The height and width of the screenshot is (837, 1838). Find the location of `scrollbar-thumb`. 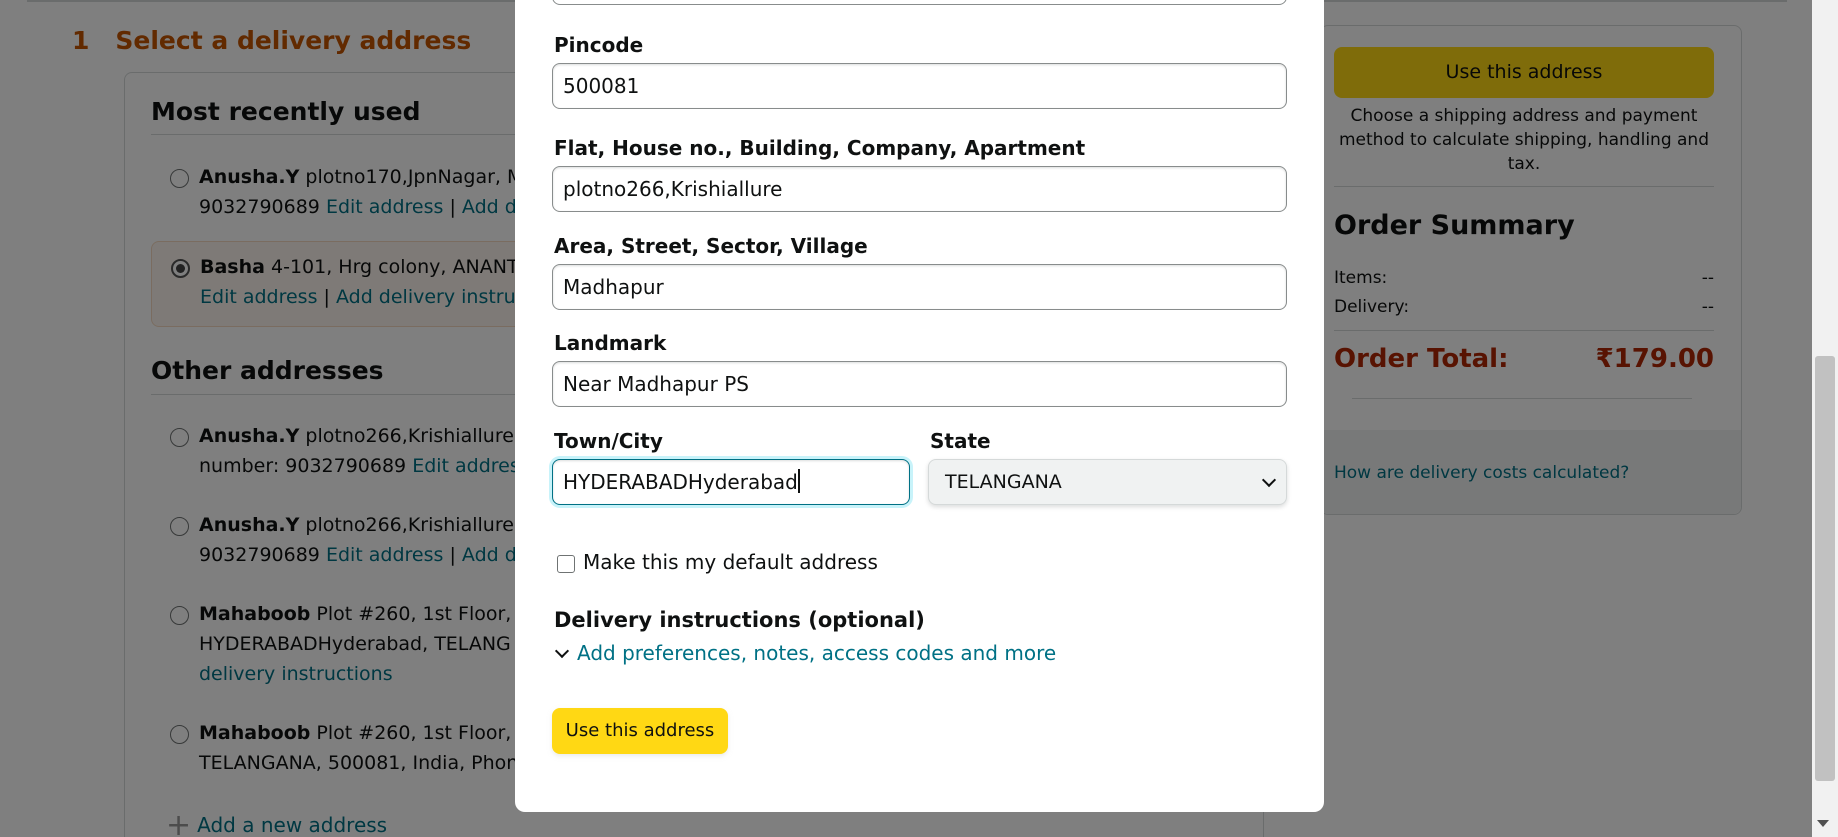

scrollbar-thumb is located at coordinates (1825, 568).